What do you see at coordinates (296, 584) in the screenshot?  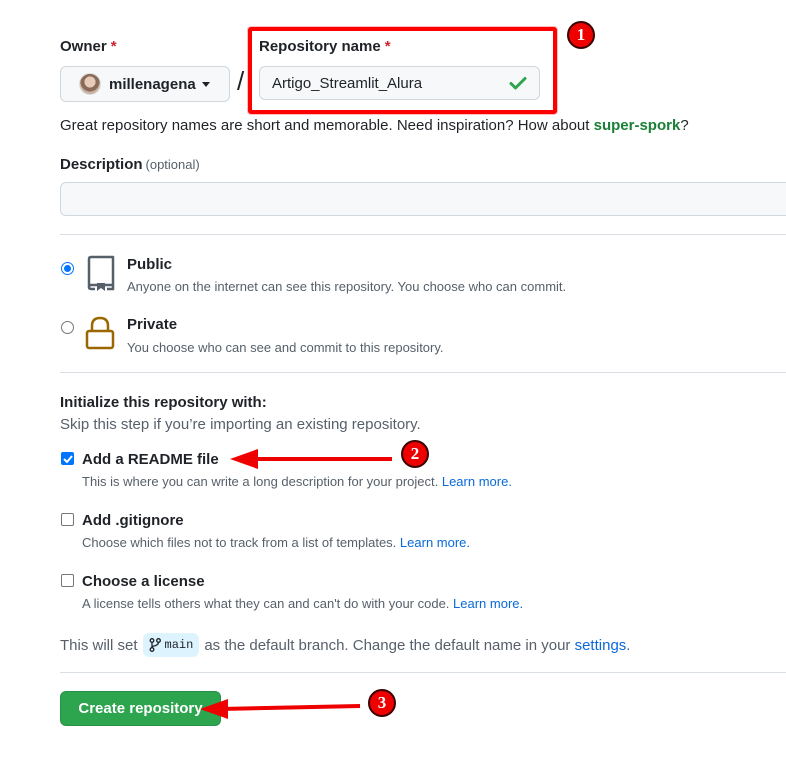 I see `annotation-arrows` at bounding box center [296, 584].